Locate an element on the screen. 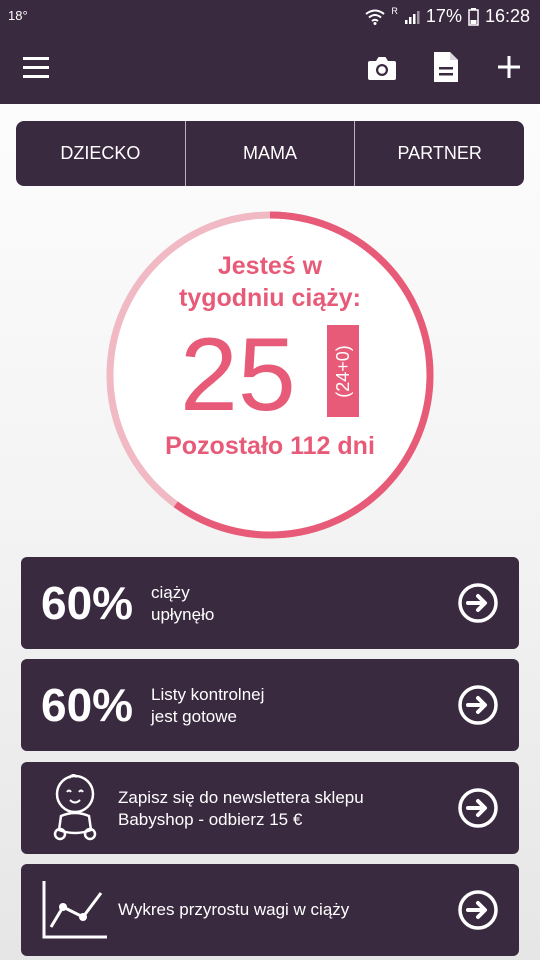  card-line2: Babyshop - odbierz 15 € is located at coordinates (210, 819).